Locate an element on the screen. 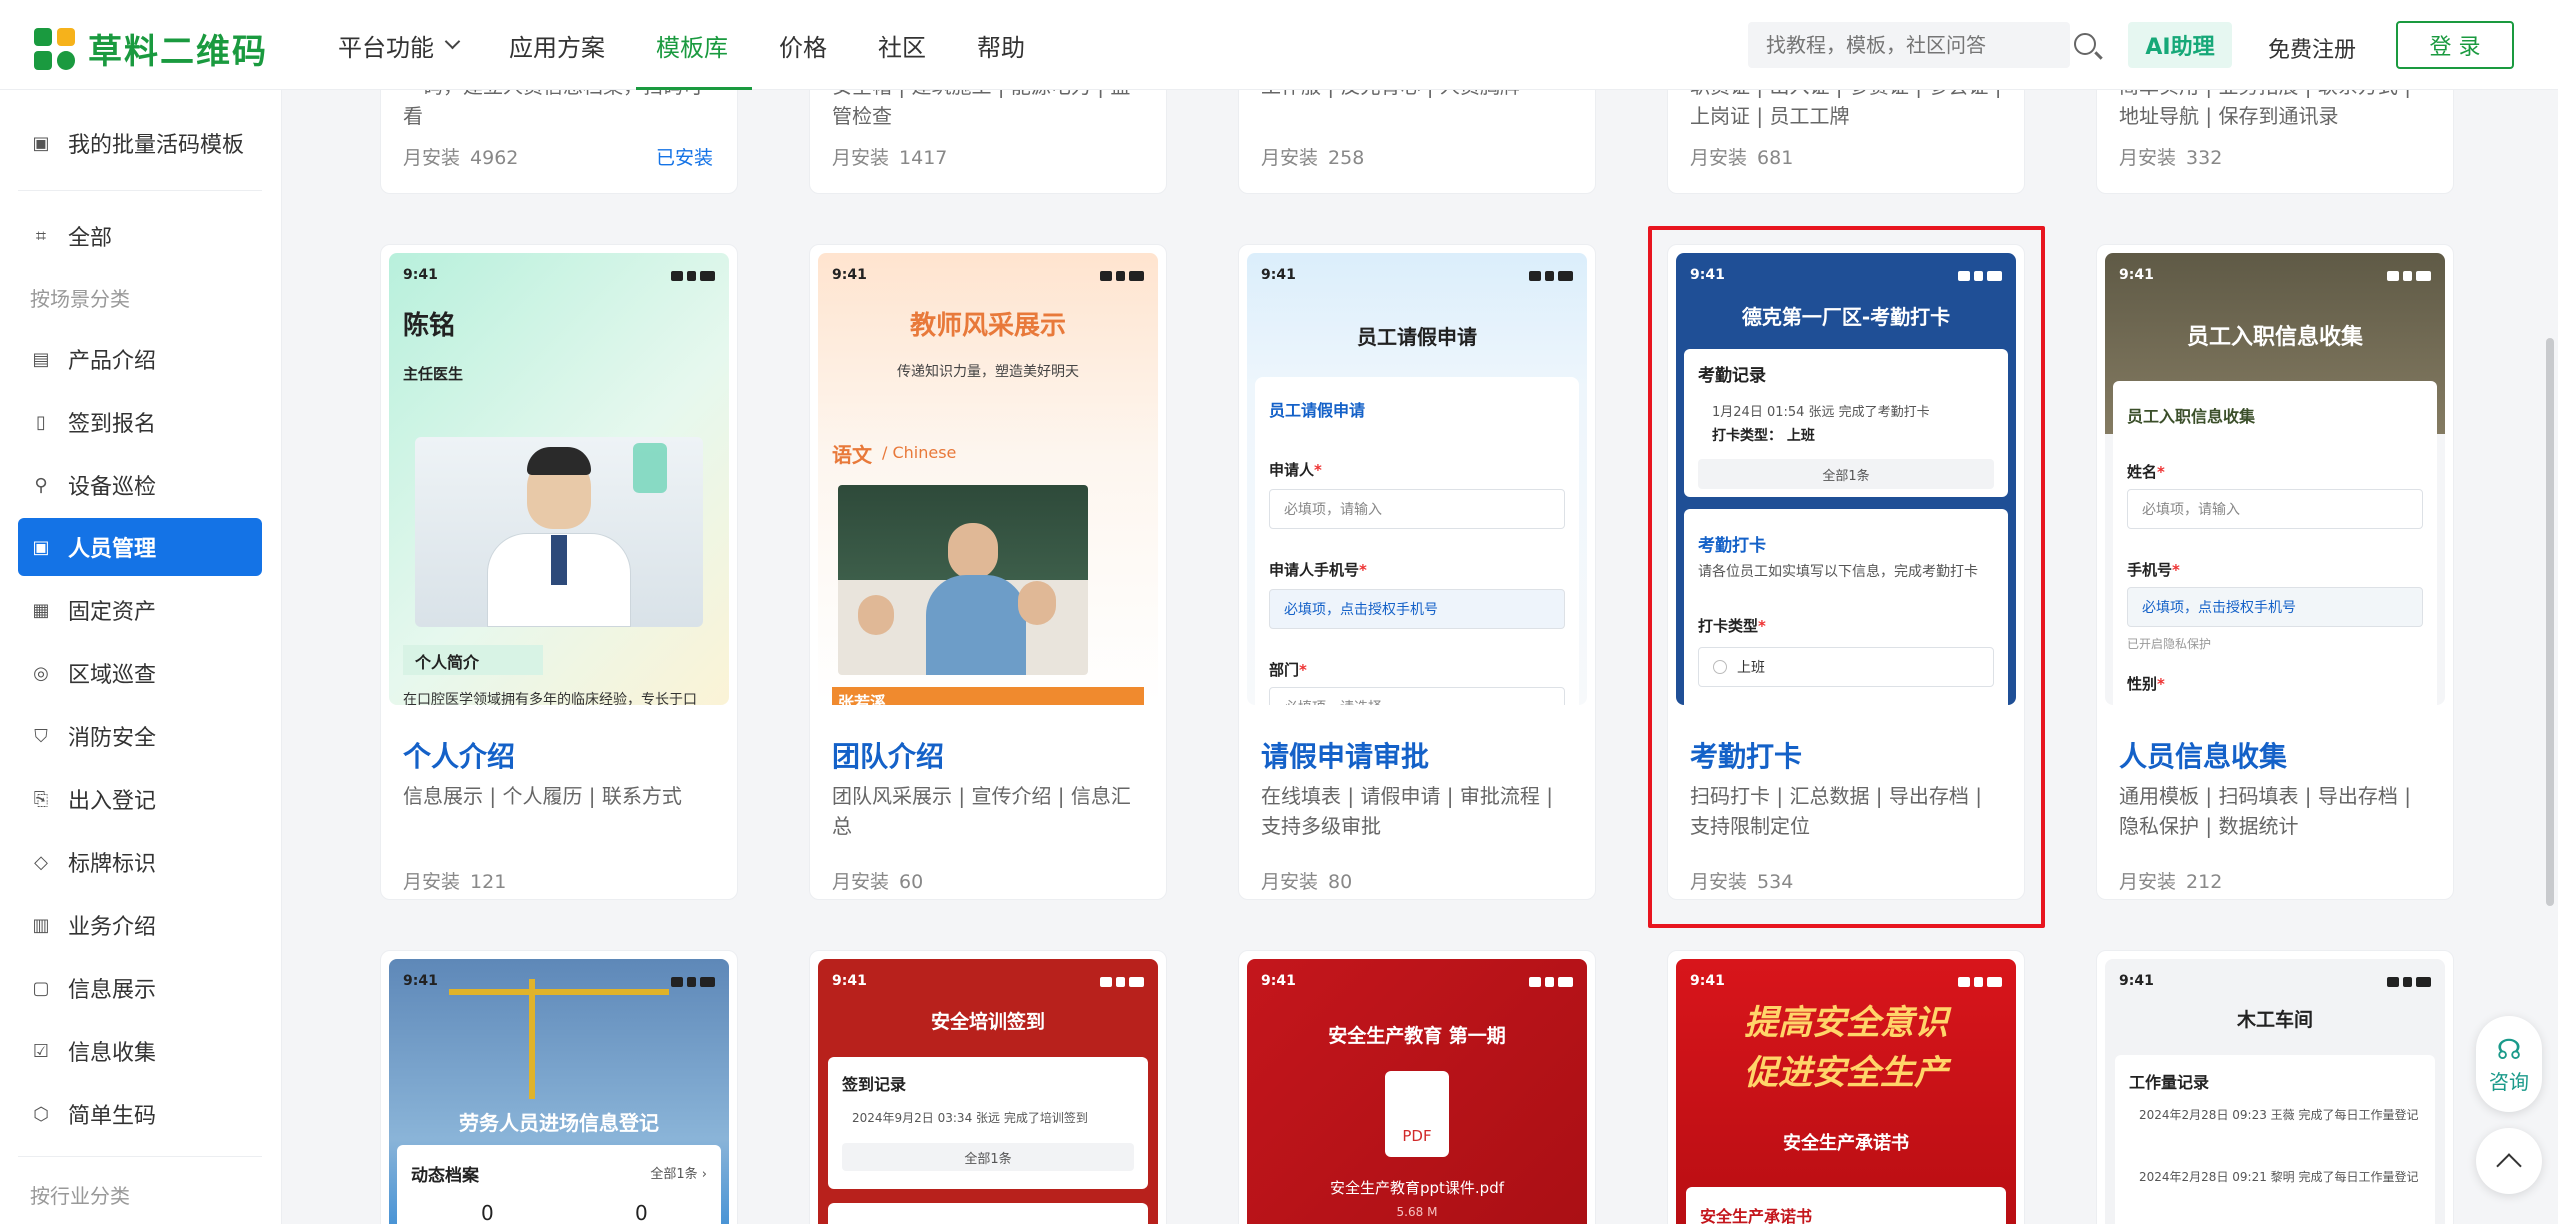 This screenshot has width=2558, height=1224. ai-assistant-button: AI助理 is located at coordinates (2180, 45).